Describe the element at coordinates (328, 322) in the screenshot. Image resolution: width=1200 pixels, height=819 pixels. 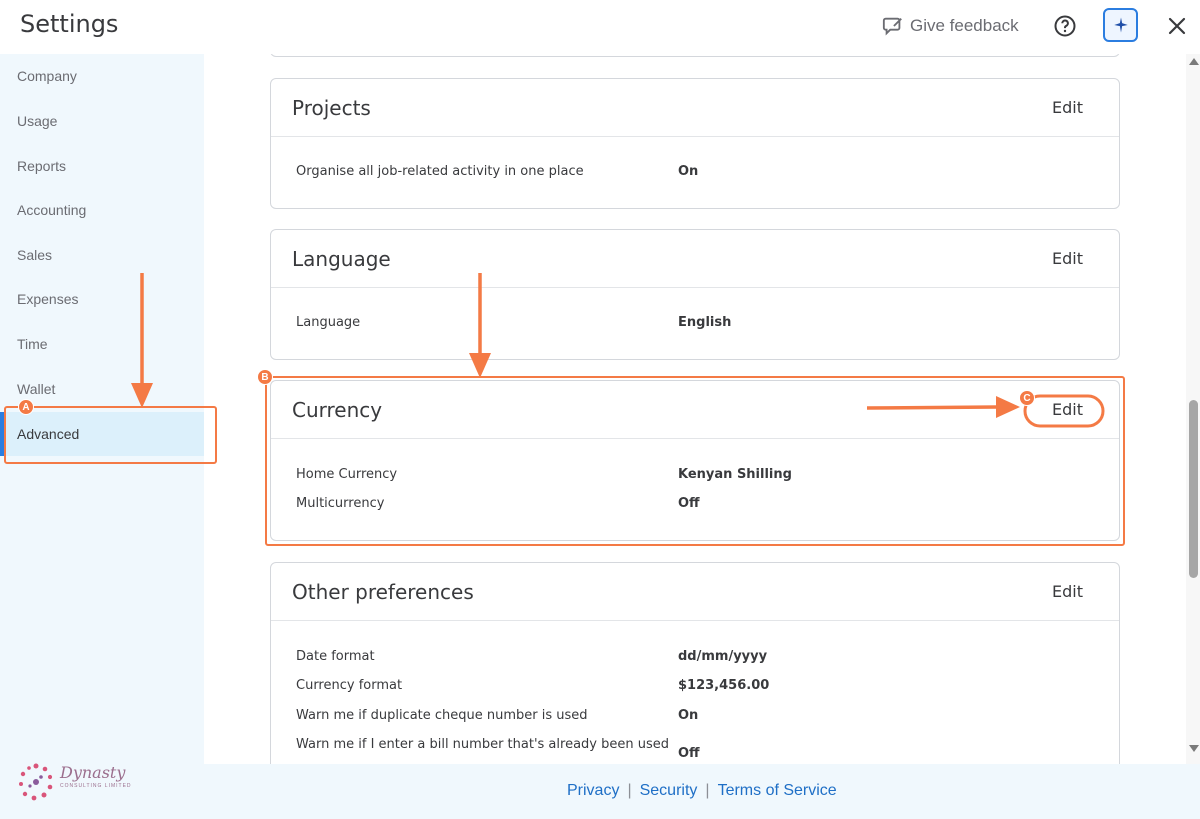
I see `language-row-label: Language` at that location.